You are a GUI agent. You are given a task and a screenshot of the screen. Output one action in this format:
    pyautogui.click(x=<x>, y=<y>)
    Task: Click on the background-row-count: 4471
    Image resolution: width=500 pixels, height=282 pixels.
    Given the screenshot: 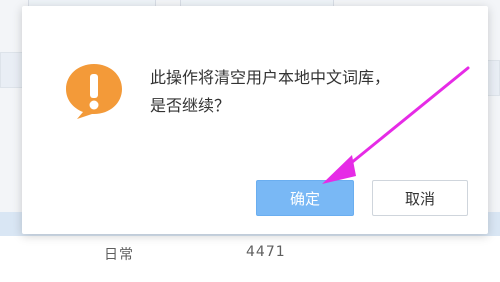 What is the action you would take?
    pyautogui.click(x=266, y=252)
    